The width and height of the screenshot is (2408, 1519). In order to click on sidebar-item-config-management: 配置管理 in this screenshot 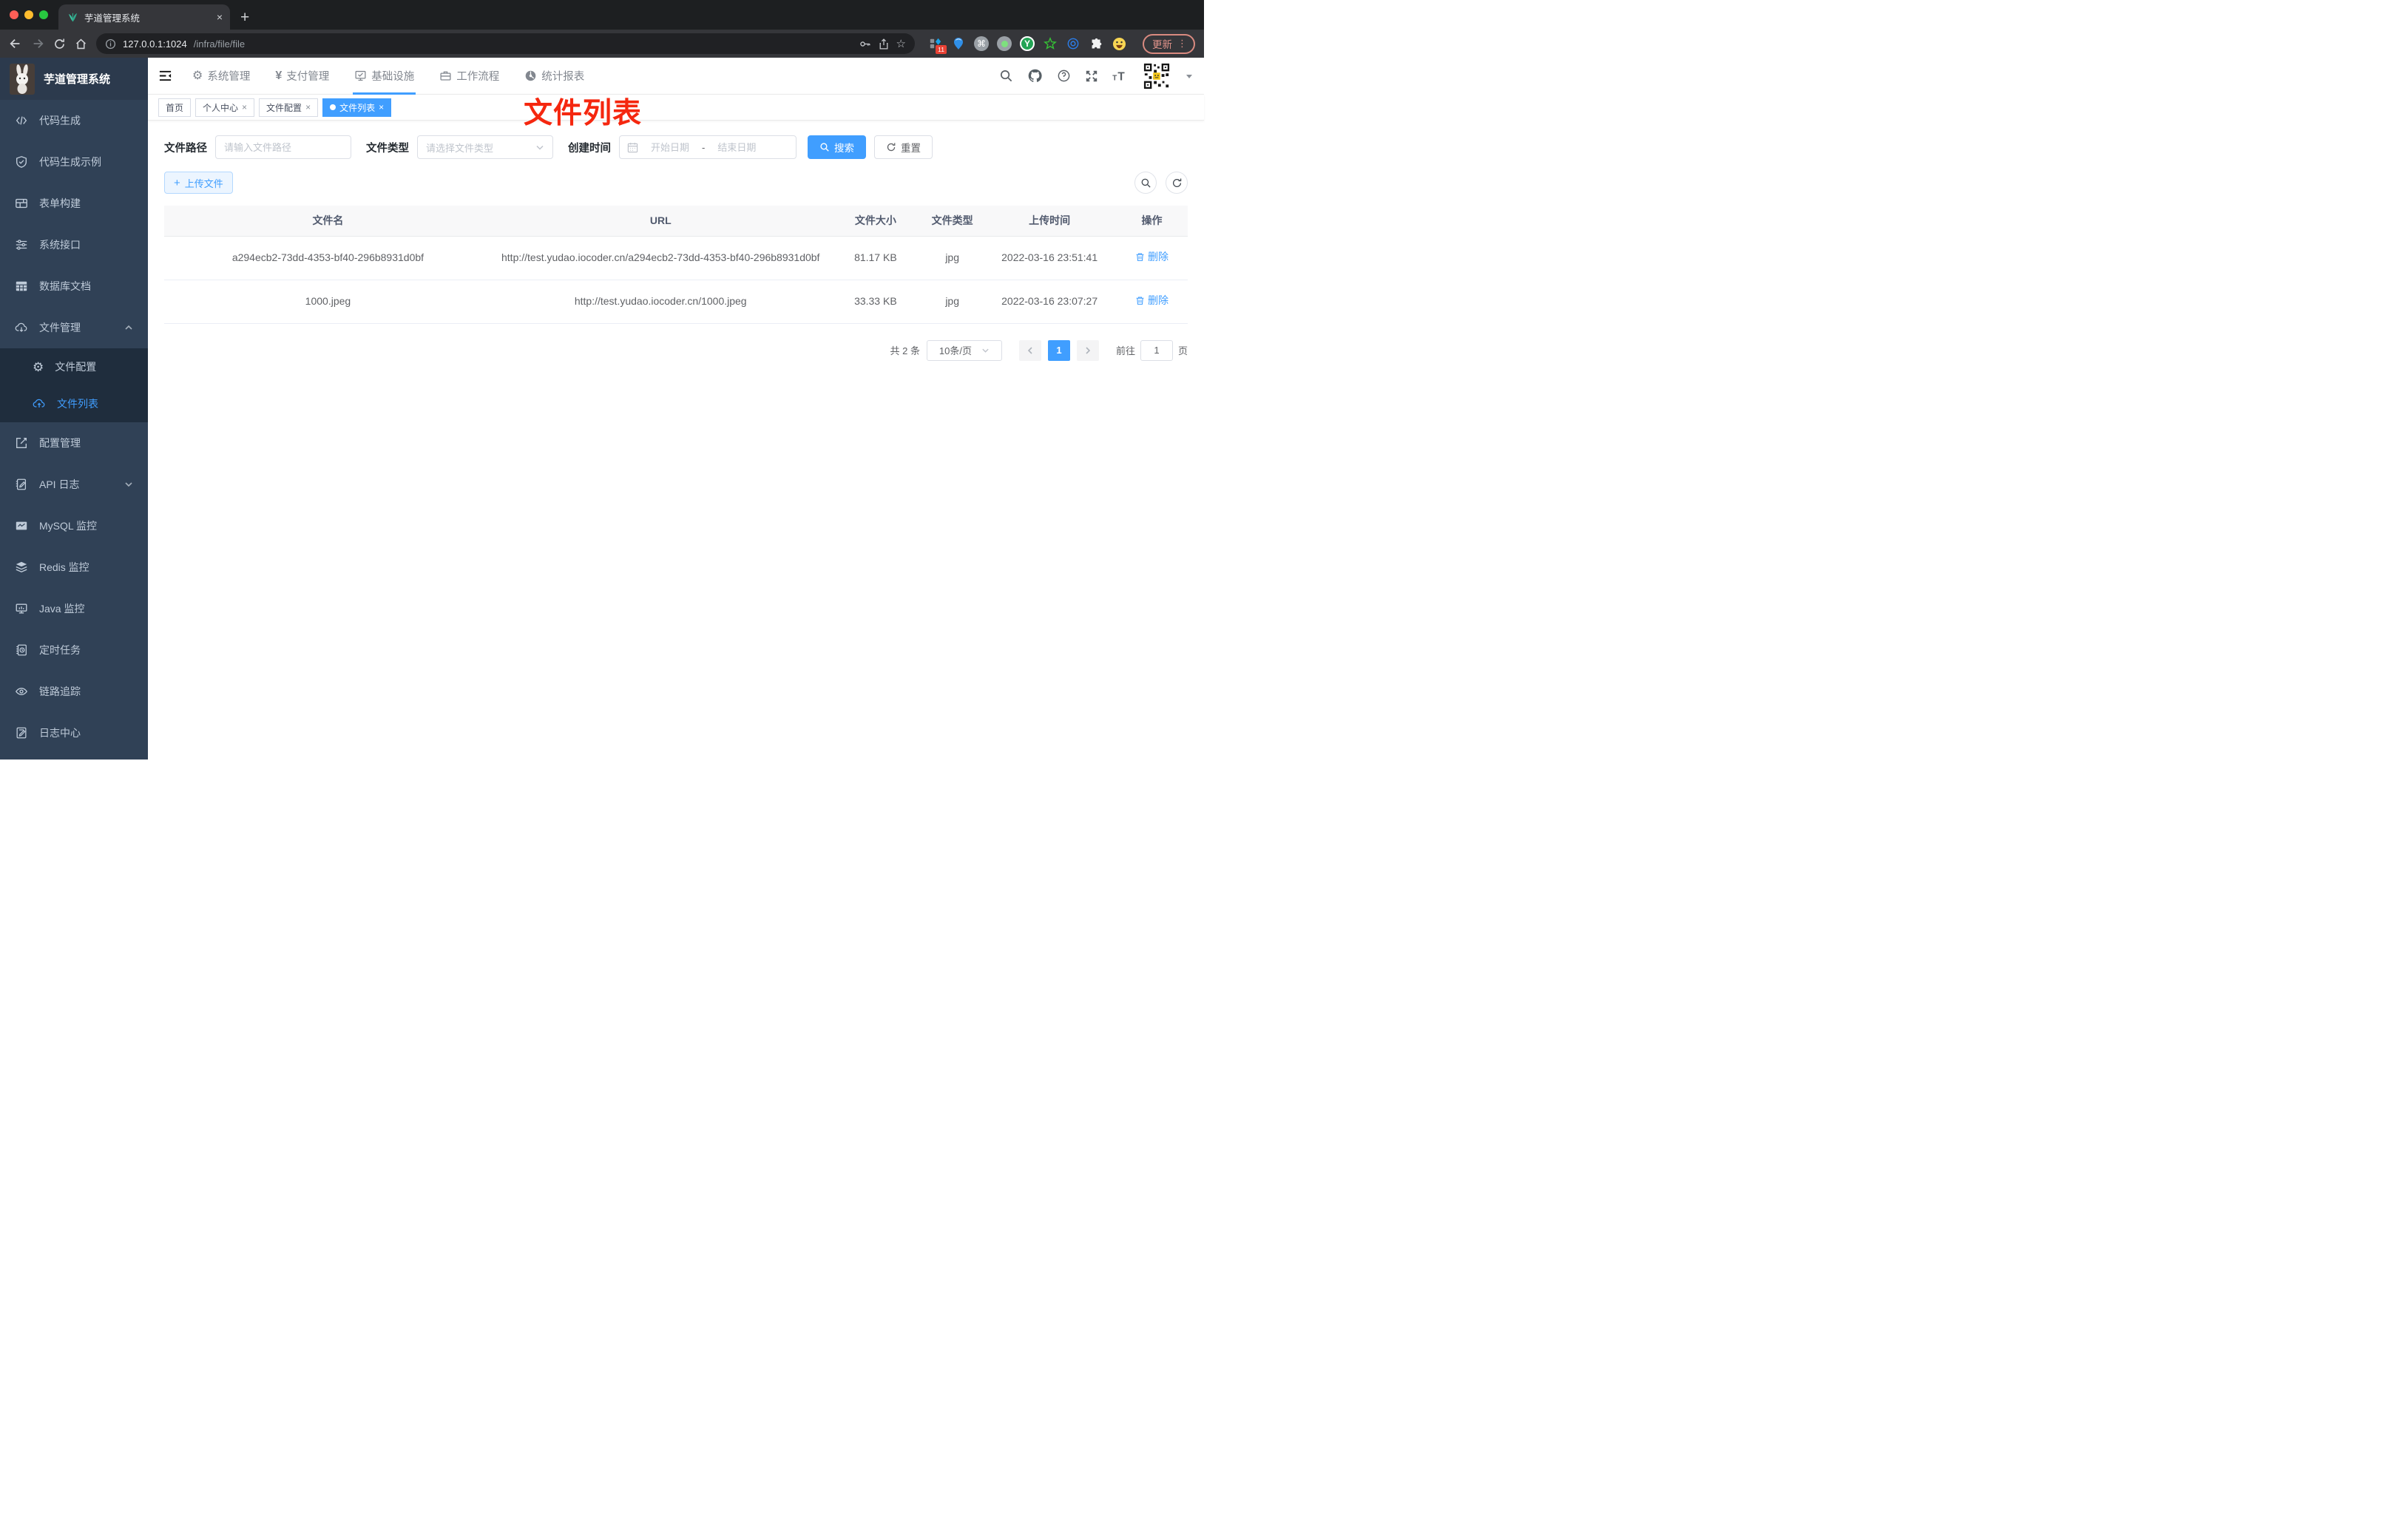, I will do `click(74, 443)`.